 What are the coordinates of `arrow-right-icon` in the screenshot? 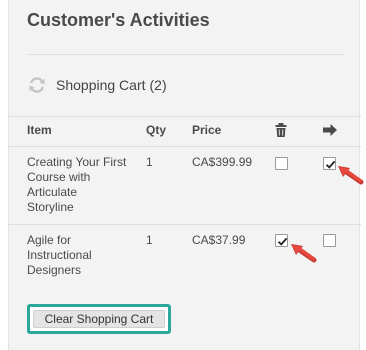 It's located at (330, 130).